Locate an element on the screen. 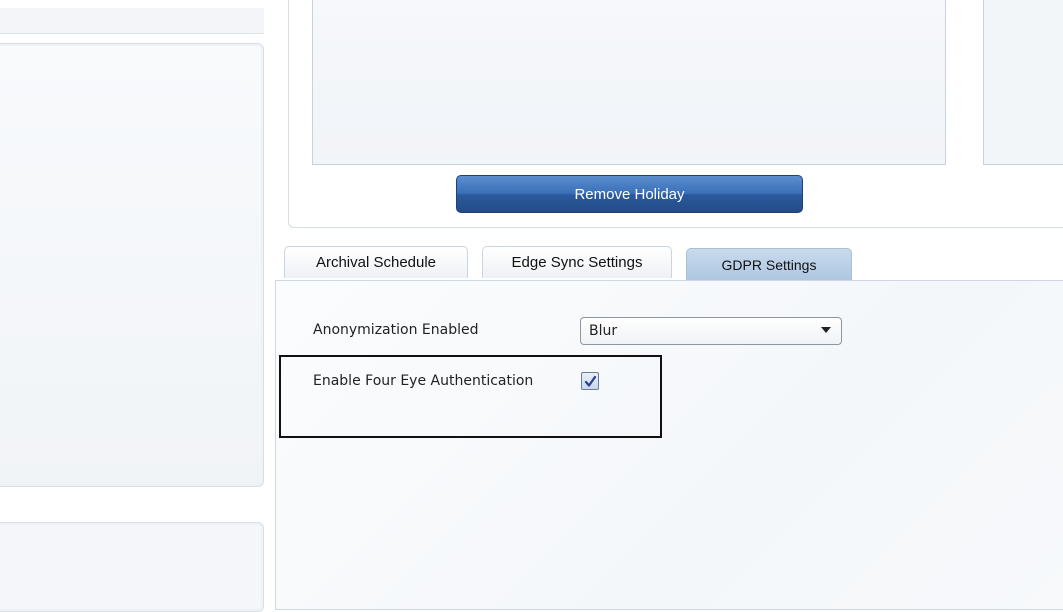  tab-archival-schedule-label: Archival Schedule is located at coordinates (376, 262).